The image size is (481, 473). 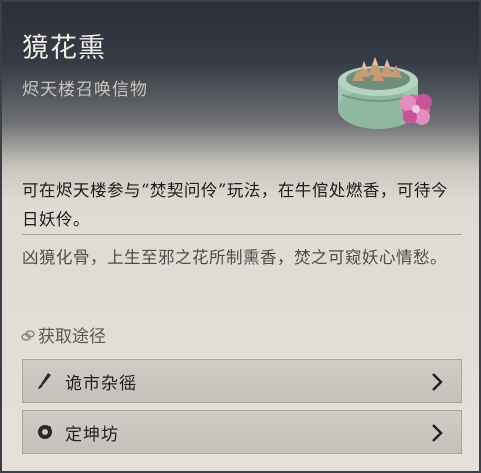 I want to click on item-lore: 凶獍化骨，上生至邪之花所制熏香，焚之可窥妖心情愁。, so click(x=234, y=257).